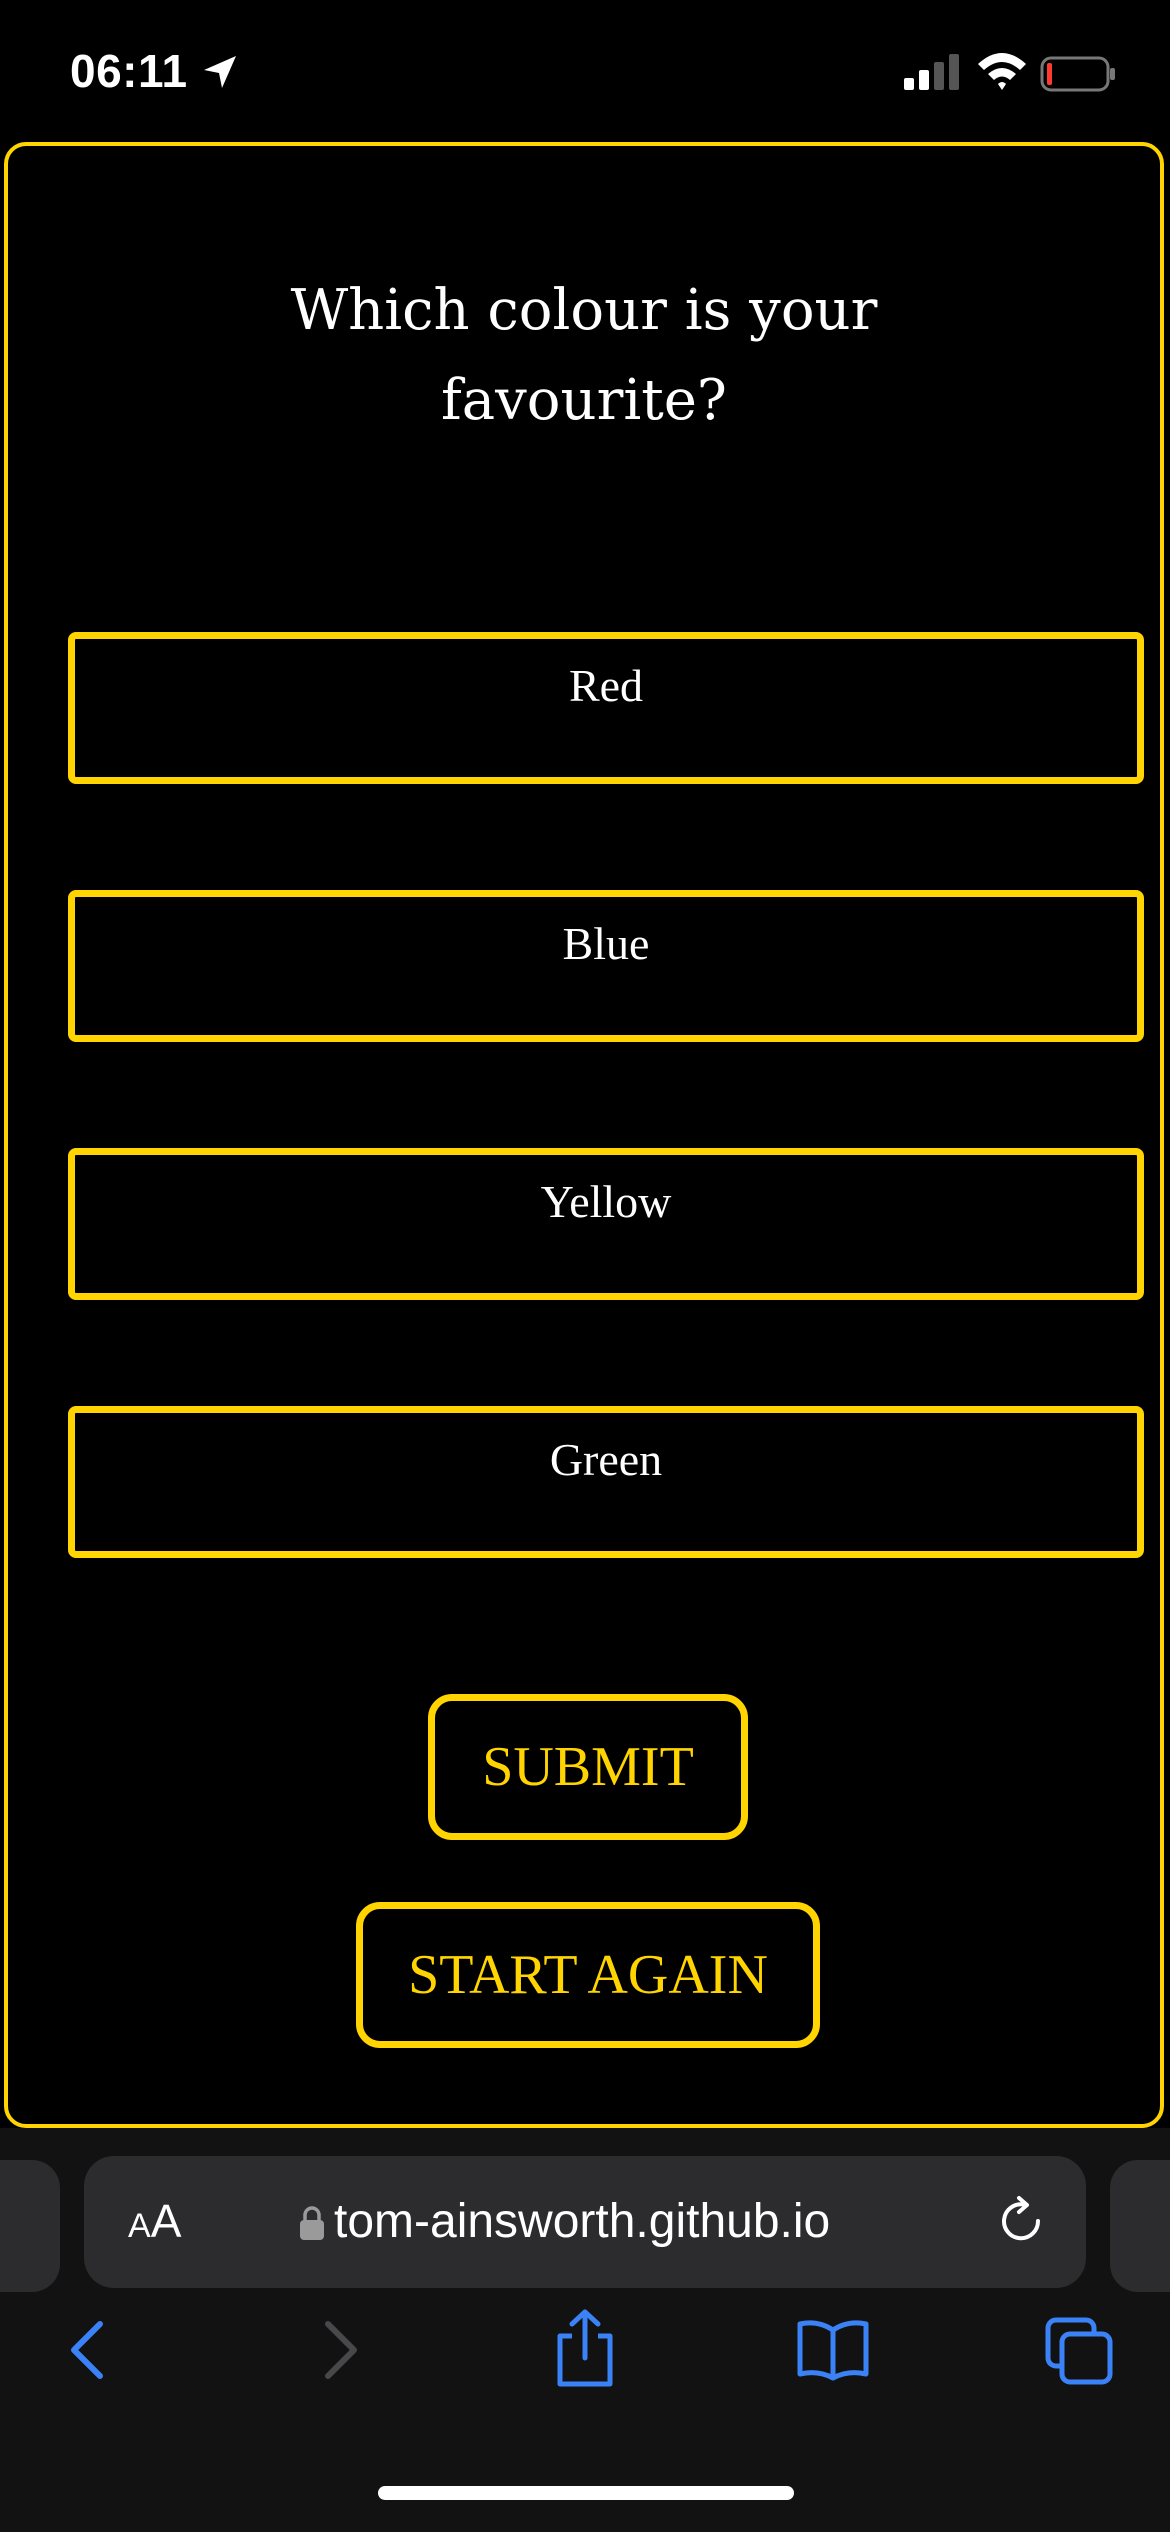 The height and width of the screenshot is (2532, 1170). What do you see at coordinates (129, 71) in the screenshot?
I see `status-time: 06:11` at bounding box center [129, 71].